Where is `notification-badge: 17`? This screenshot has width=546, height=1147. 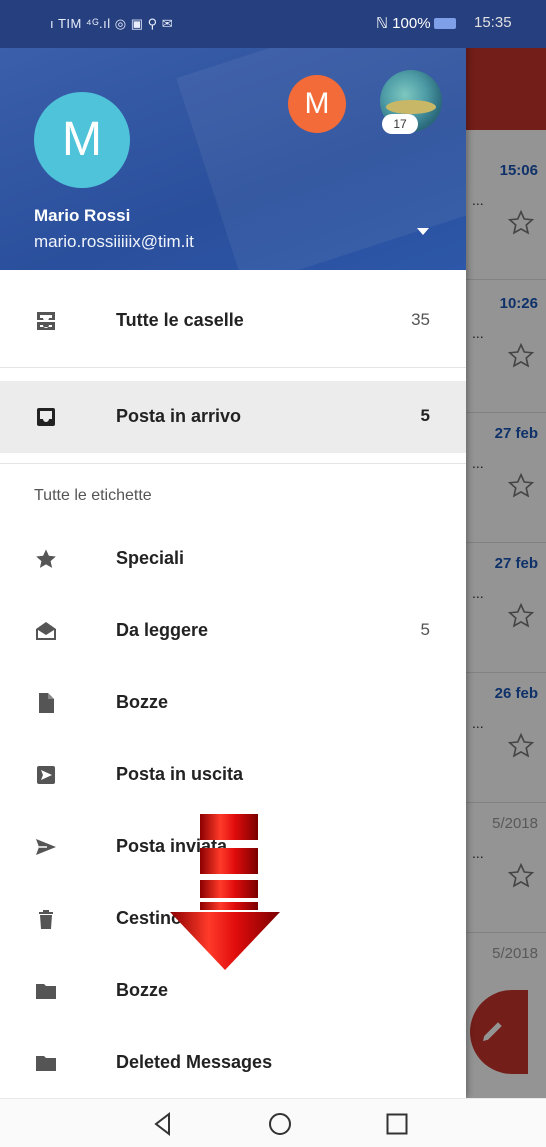 notification-badge: 17 is located at coordinates (400, 124).